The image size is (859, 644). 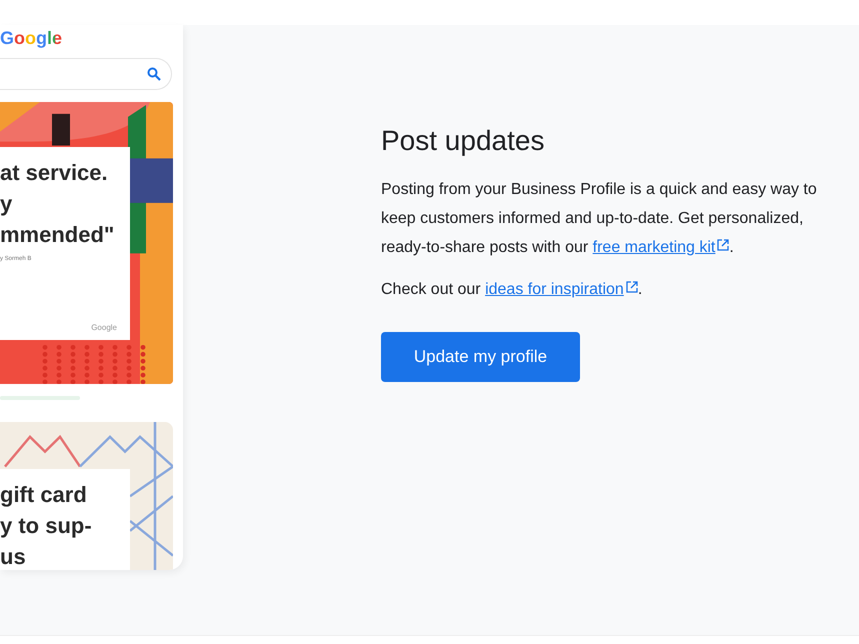 I want to click on description-text: Check out our ideas for inspiration ., so click(x=512, y=290).